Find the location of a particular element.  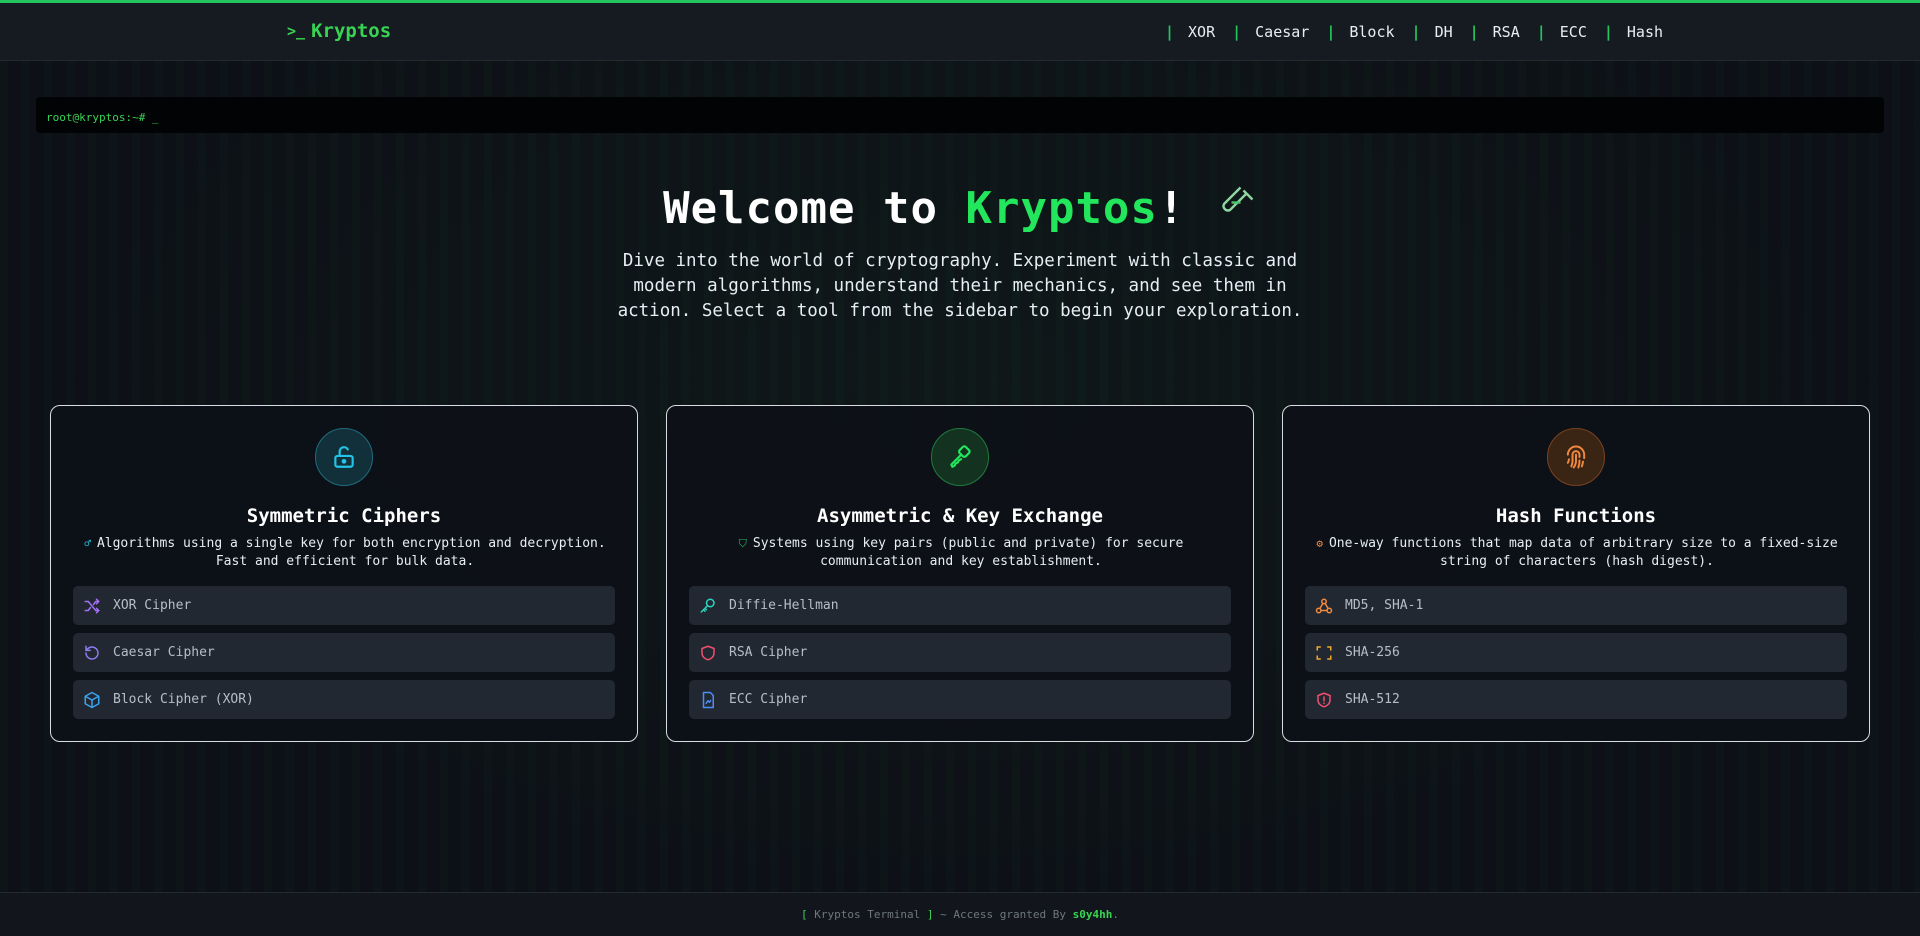

item-sha256: SHA-256 is located at coordinates (1576, 652).